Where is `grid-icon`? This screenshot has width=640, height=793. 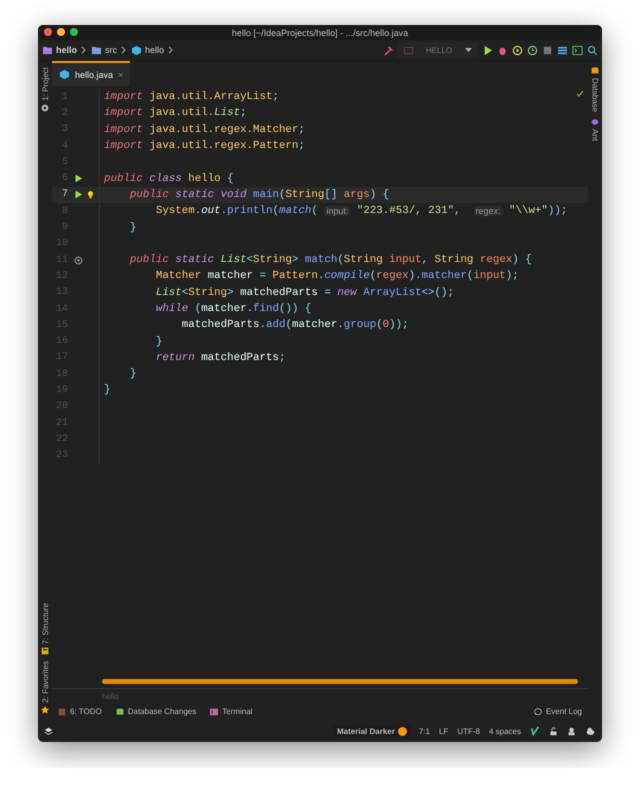
grid-icon is located at coordinates (562, 50).